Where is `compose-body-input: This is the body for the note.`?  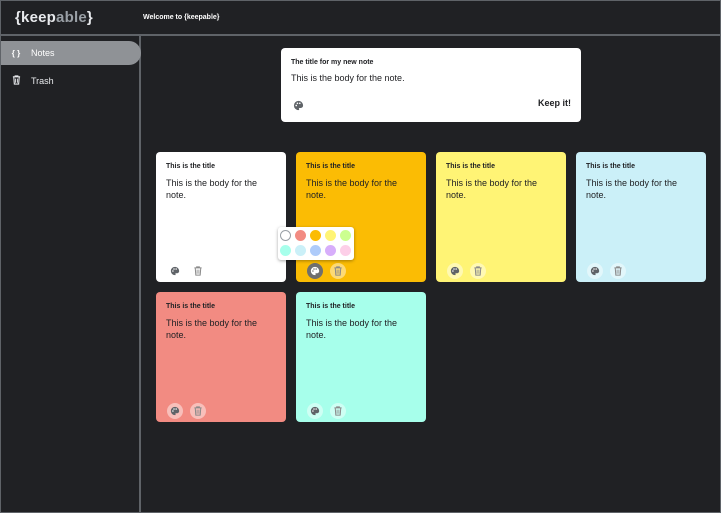 compose-body-input: This is the body for the note. is located at coordinates (348, 78).